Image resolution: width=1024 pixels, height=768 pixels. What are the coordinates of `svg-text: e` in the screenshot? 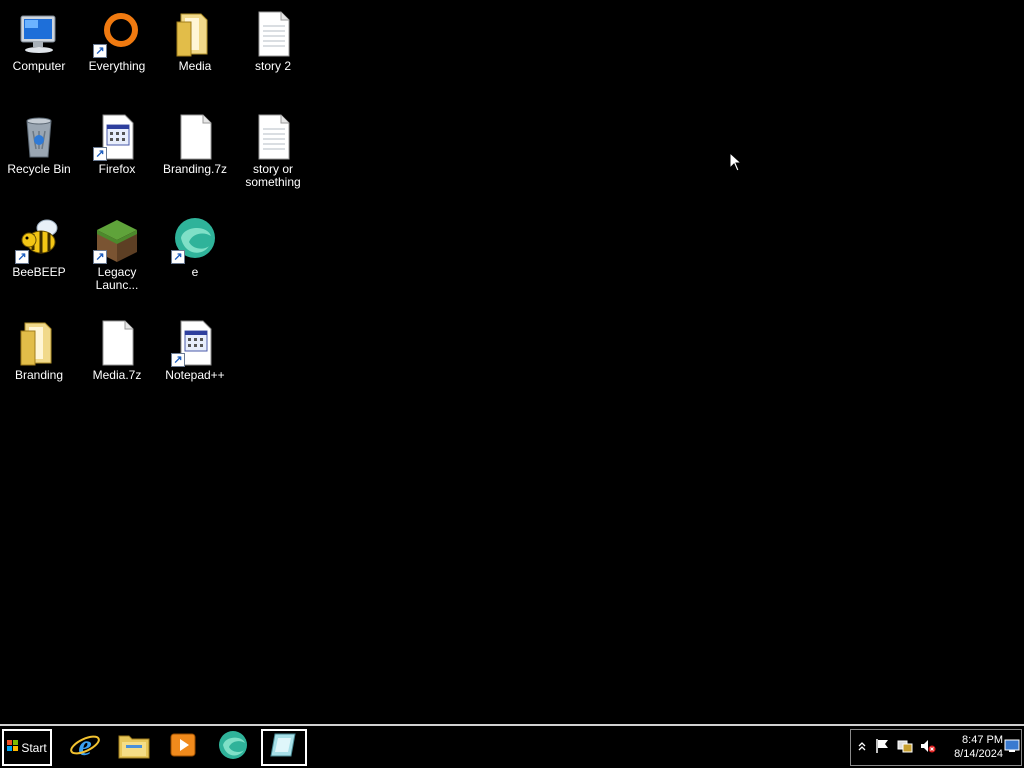 It's located at (84, 745).